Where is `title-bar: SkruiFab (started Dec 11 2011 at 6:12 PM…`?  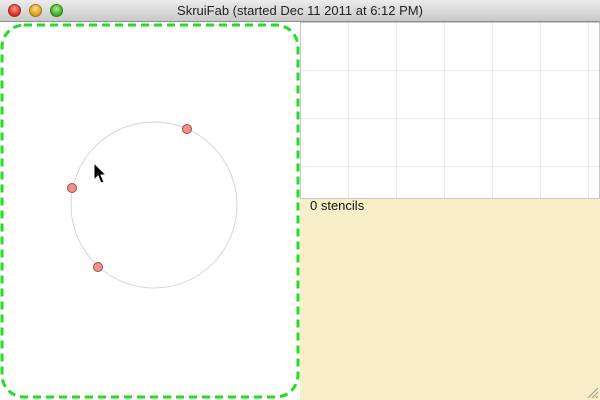 title-bar: SkruiFab (started Dec 11 2011 at 6:12 PM… is located at coordinates (300, 11).